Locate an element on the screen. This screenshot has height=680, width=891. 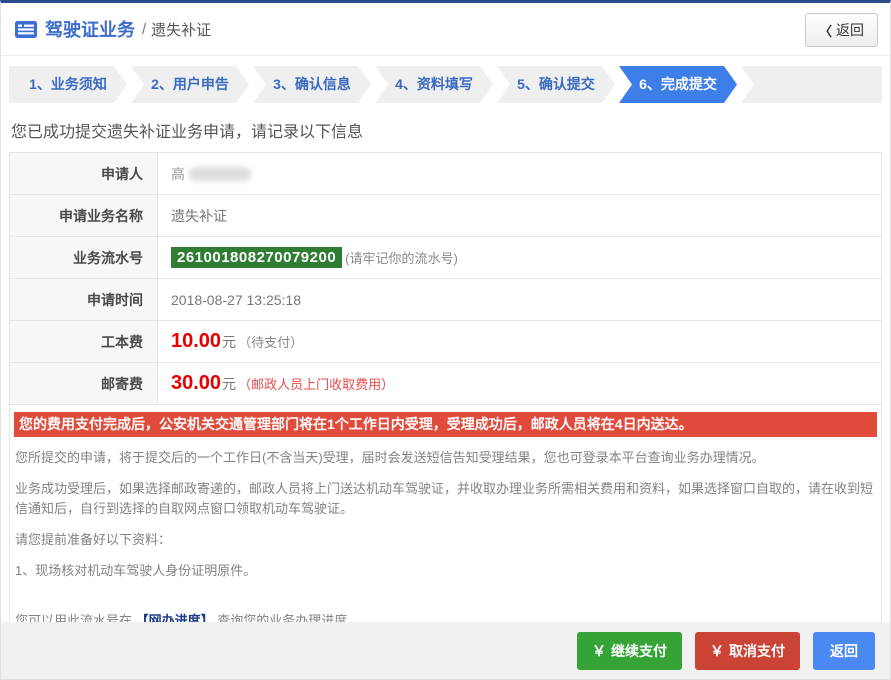
applicant-value: 高 is located at coordinates (519, 173).